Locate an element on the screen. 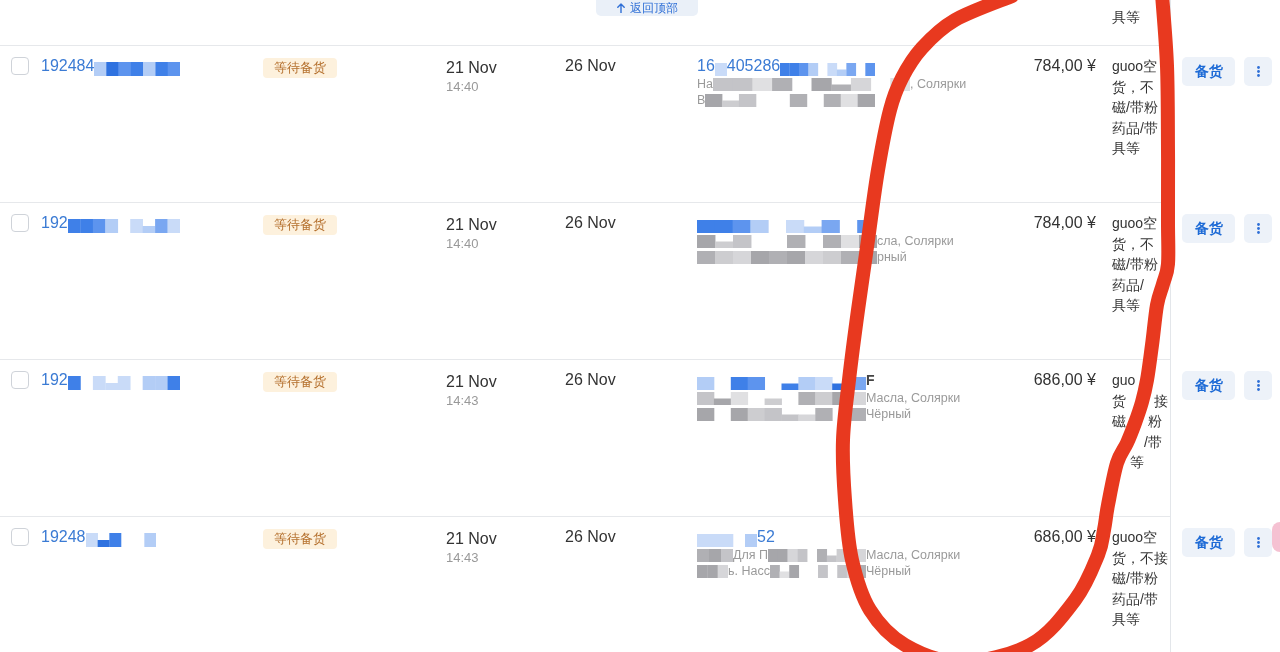  product-detail-text: рный is located at coordinates (892, 257).